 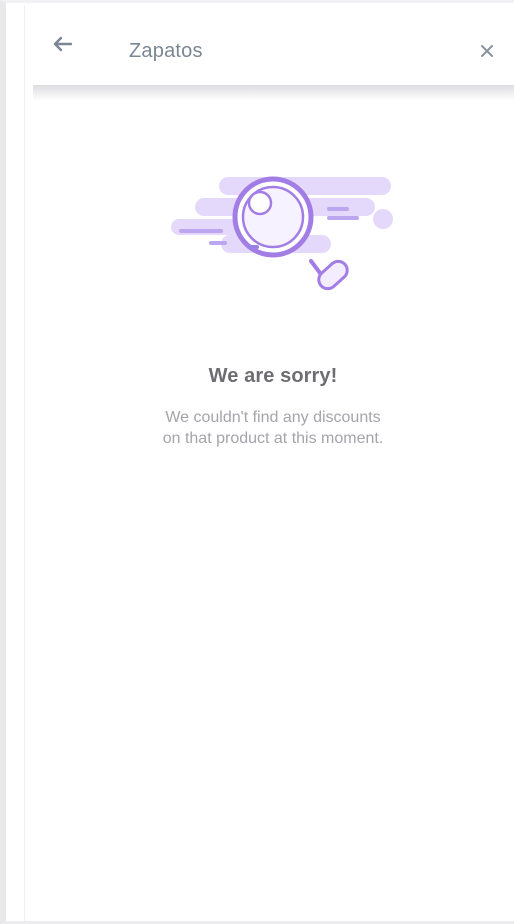 What do you see at coordinates (273, 376) in the screenshot?
I see `empty-state-title: We are sorry!` at bounding box center [273, 376].